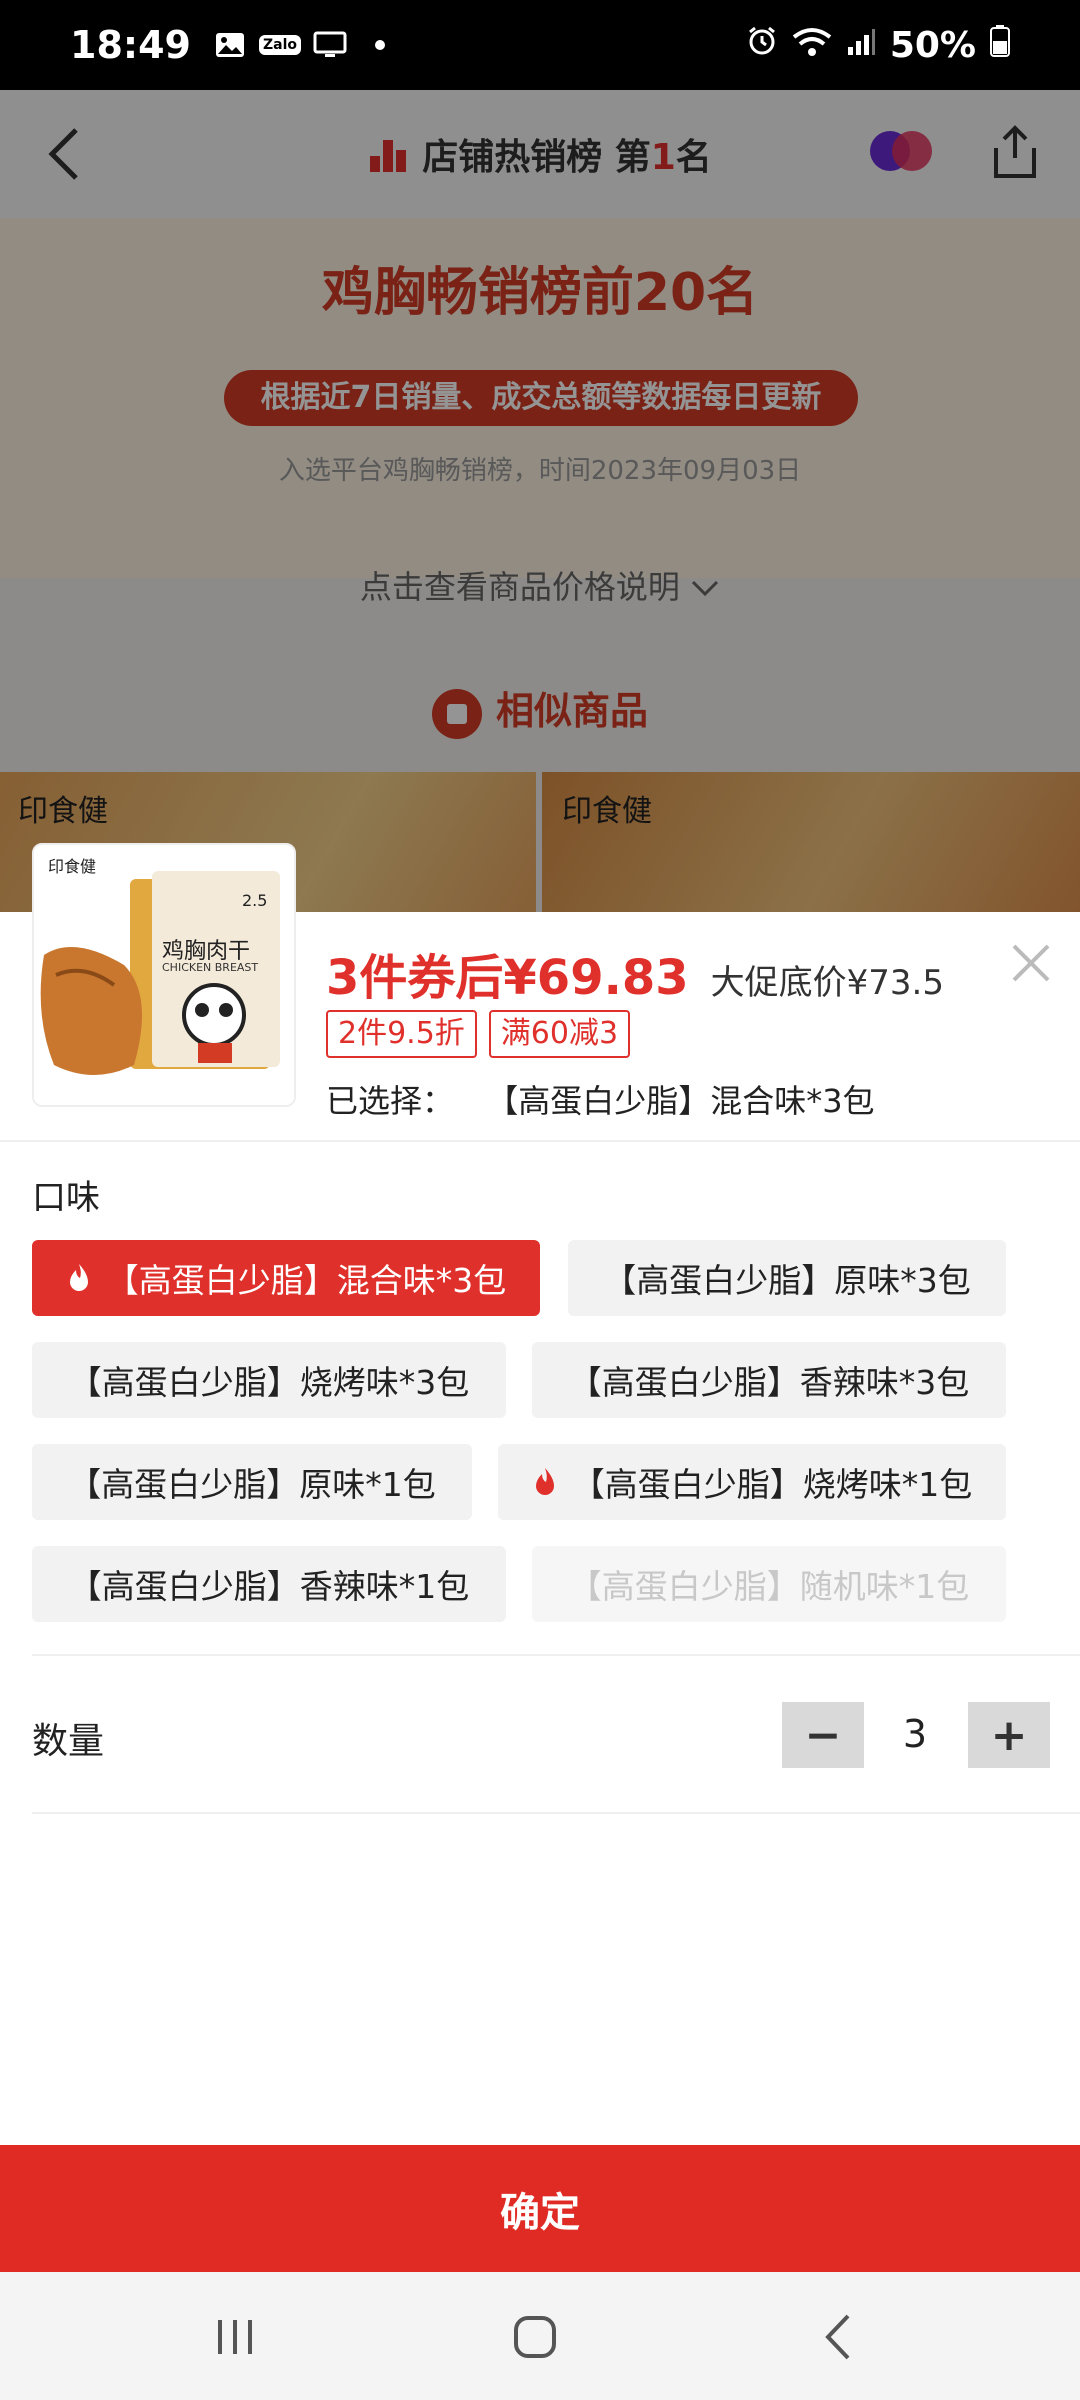 This screenshot has height=2400, width=1080. I want to click on battery-icon, so click(1000, 45).